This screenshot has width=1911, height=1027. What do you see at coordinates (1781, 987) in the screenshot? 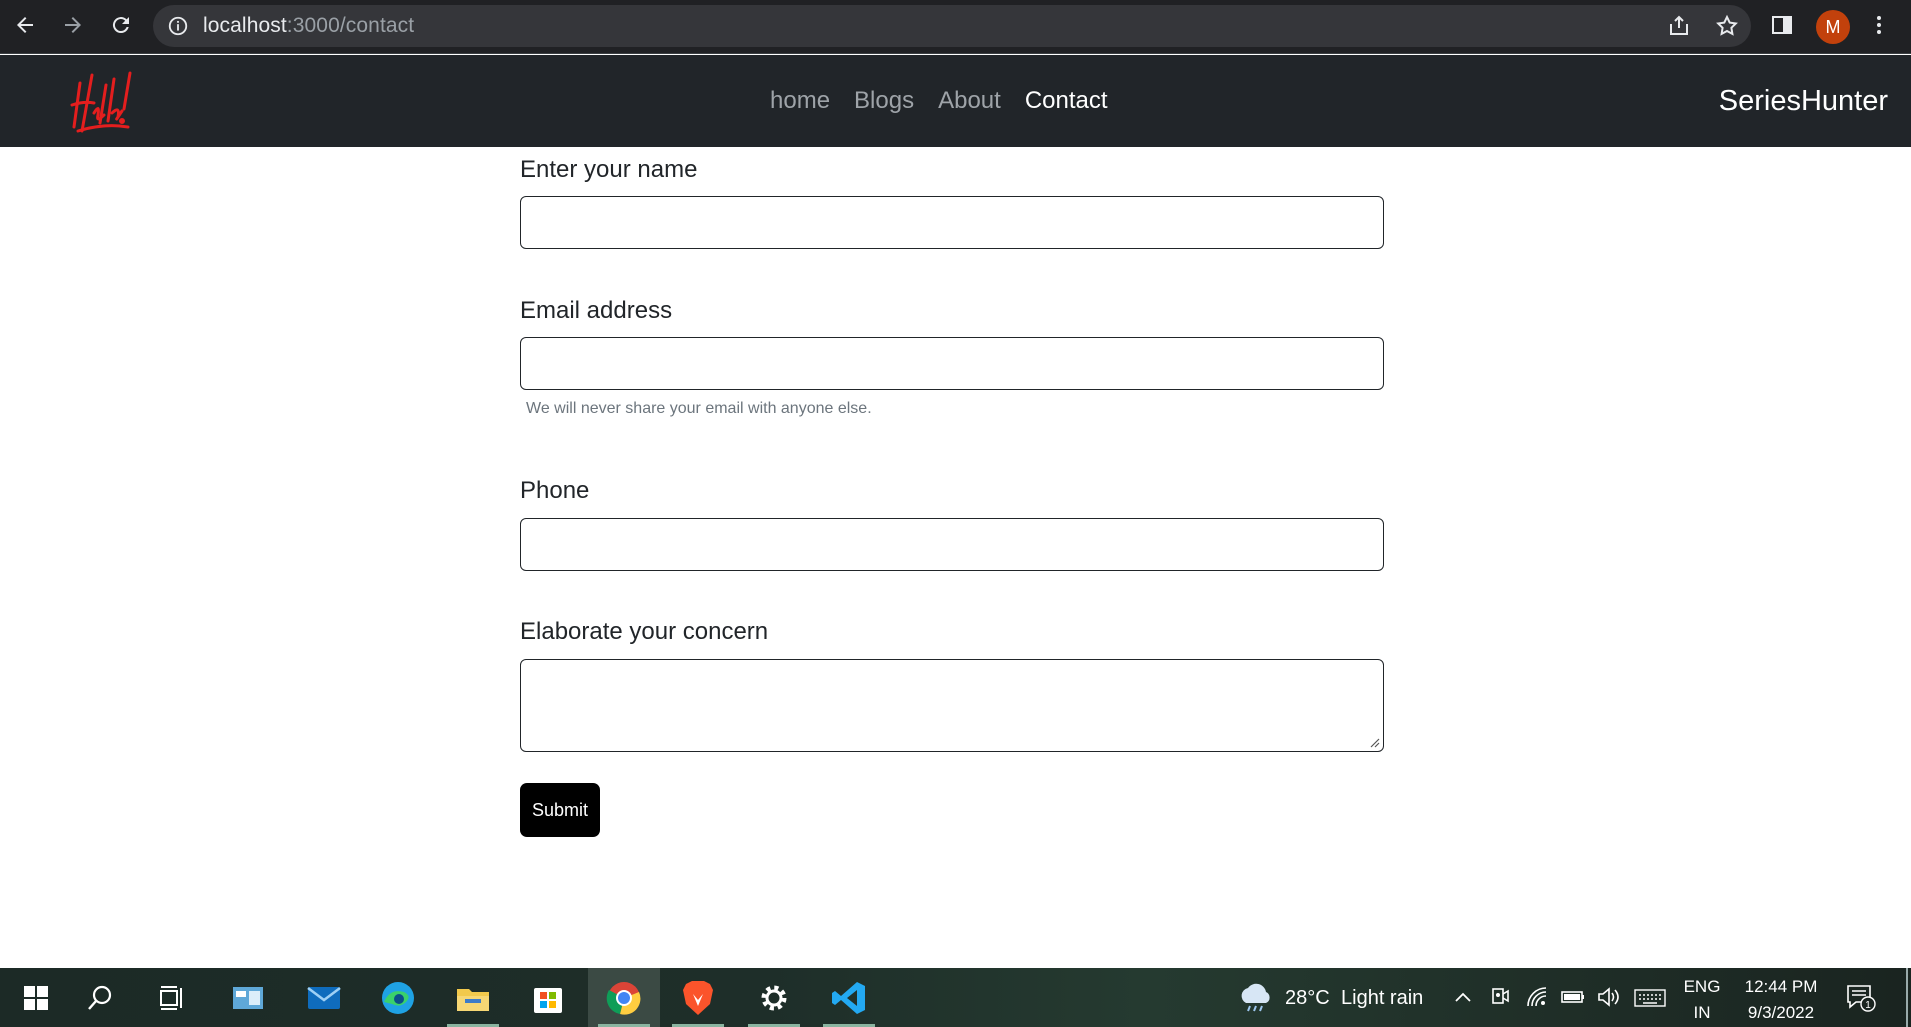
I see `clock-time: 12:44 PM` at bounding box center [1781, 987].